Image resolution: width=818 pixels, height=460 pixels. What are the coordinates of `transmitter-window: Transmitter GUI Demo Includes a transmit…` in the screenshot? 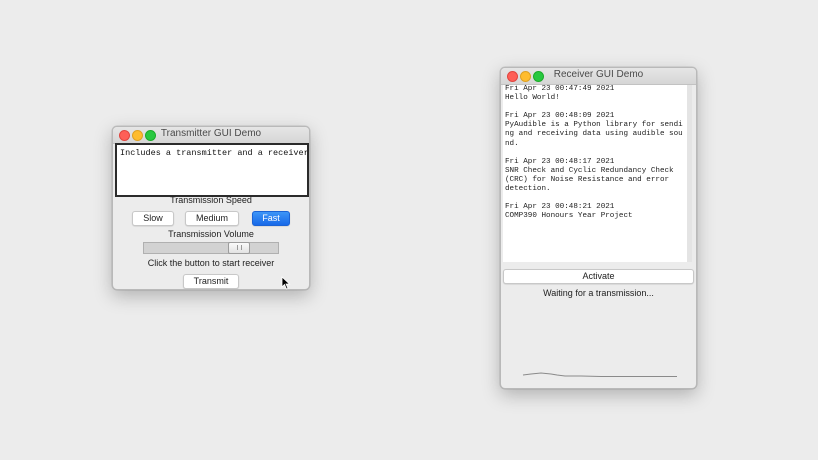 It's located at (211, 208).